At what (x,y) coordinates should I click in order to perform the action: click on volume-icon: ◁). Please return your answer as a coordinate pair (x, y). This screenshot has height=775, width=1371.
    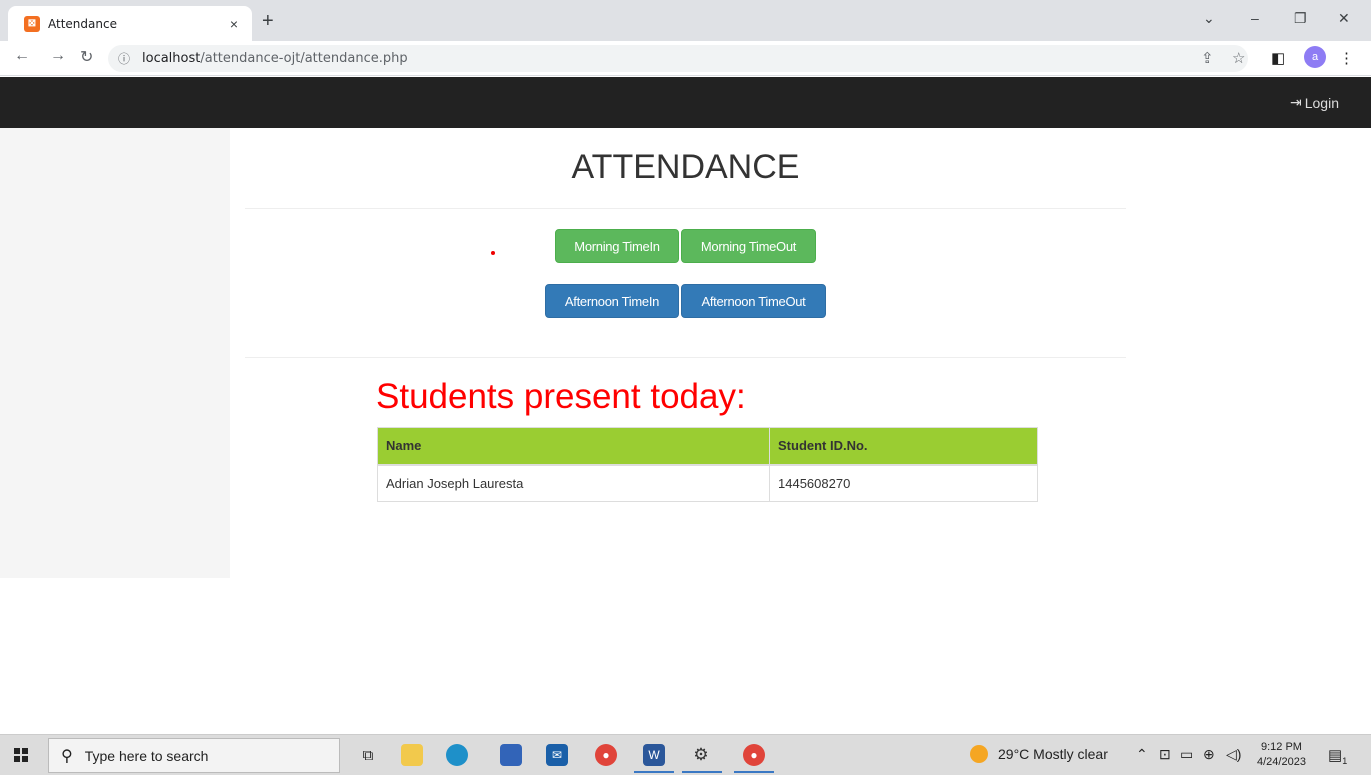
    Looking at the image, I should click on (1233, 754).